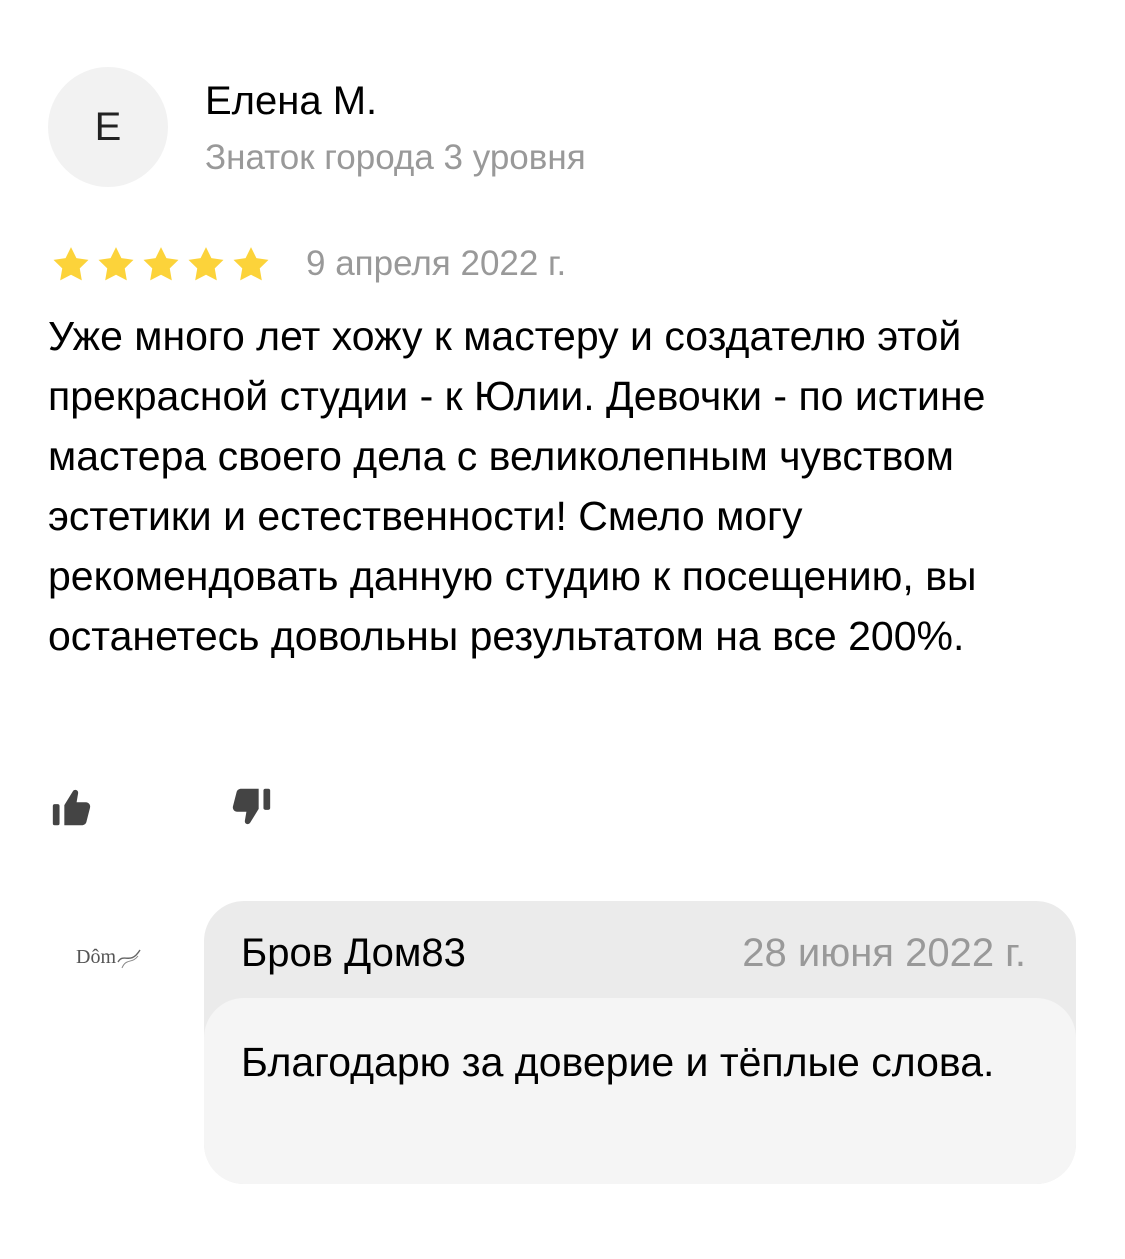  I want to click on logo-flourish-icon, so click(129, 959).